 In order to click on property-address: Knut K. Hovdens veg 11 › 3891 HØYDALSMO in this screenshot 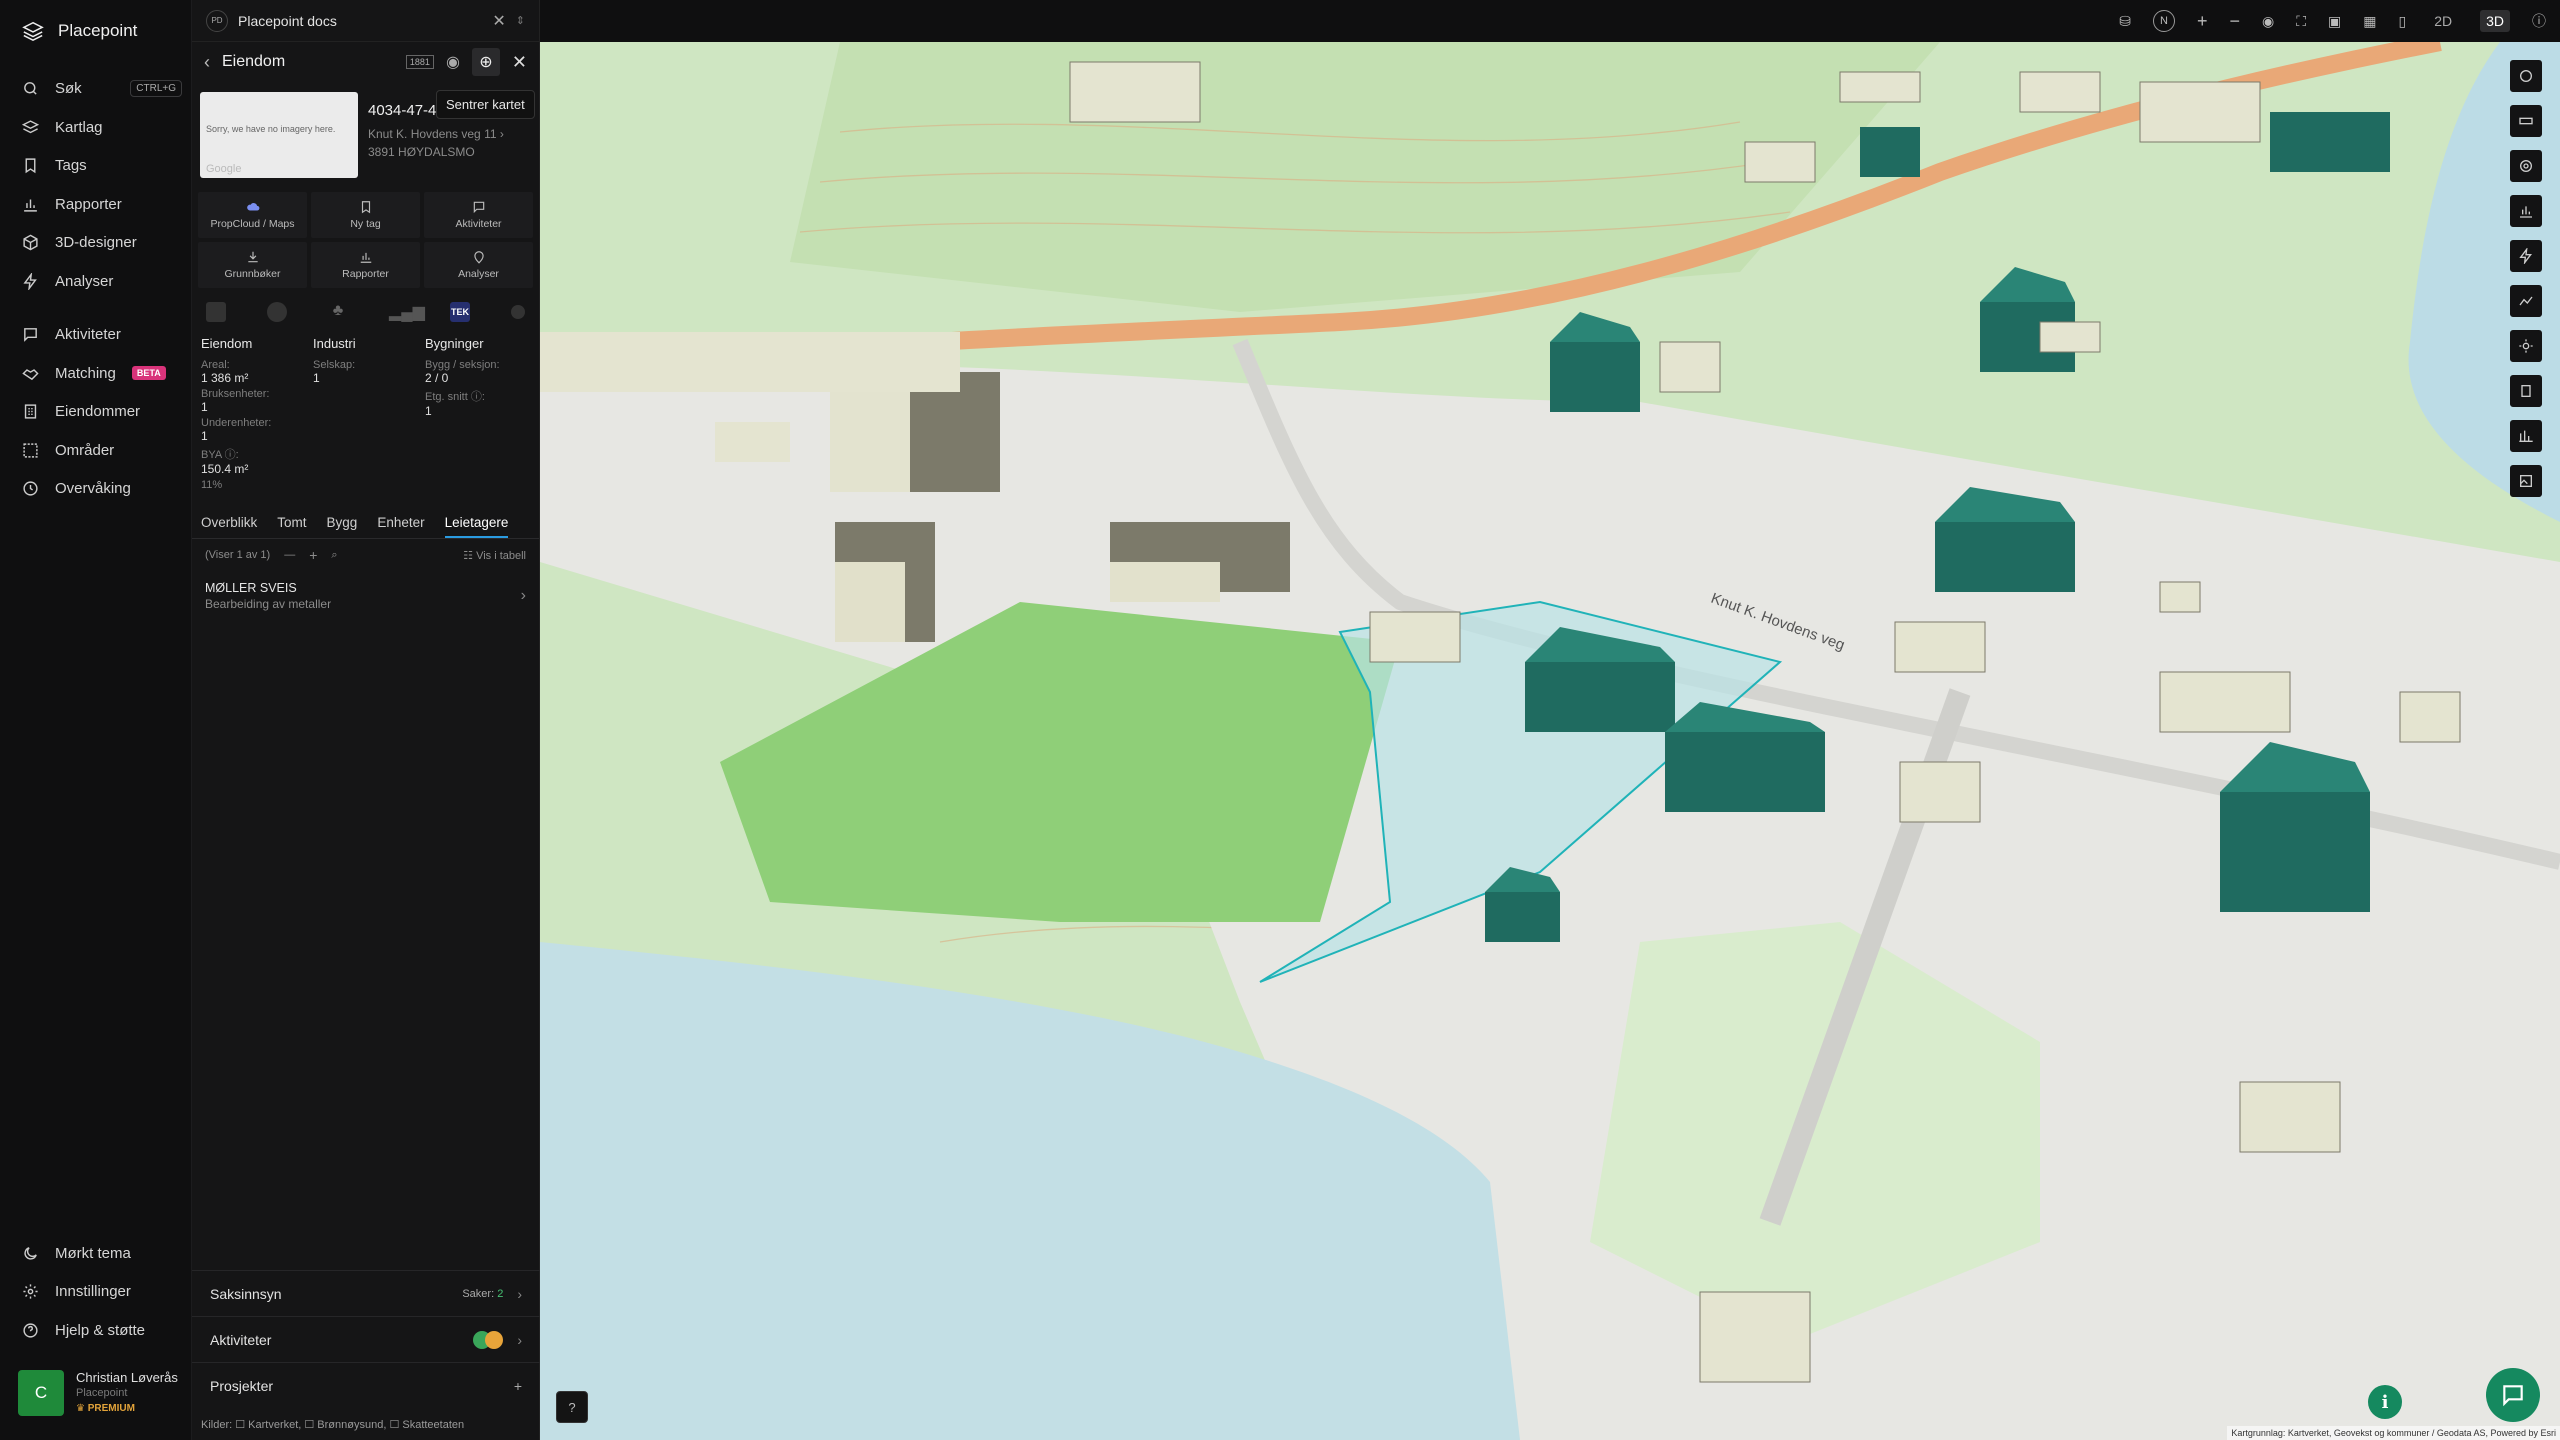, I will do `click(436, 143)`.